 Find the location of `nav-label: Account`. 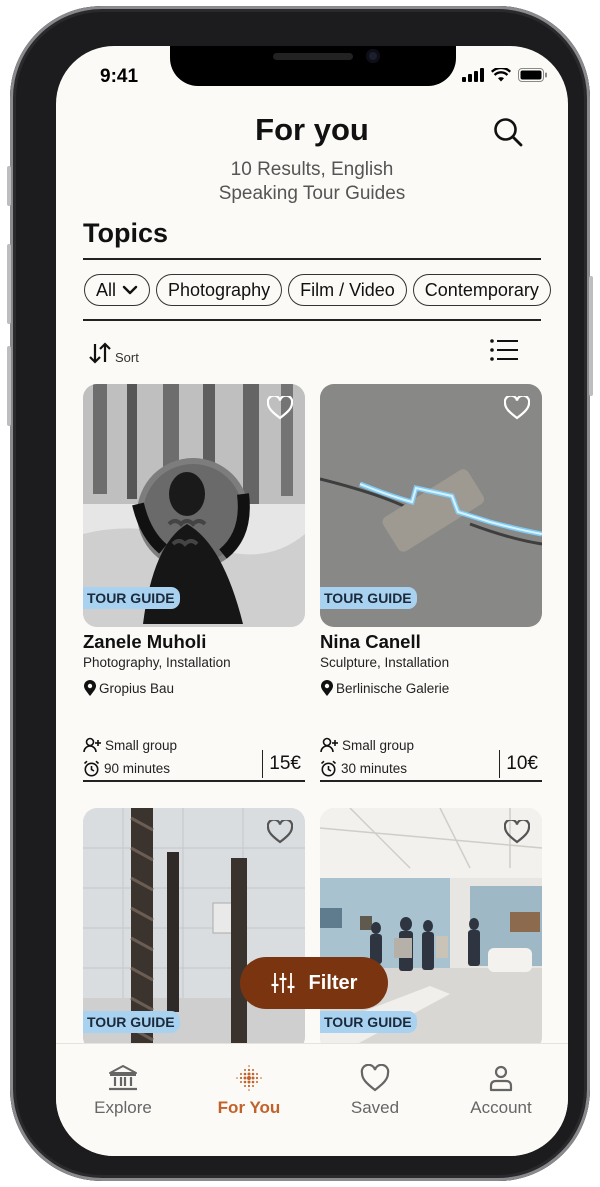

nav-label: Account is located at coordinates (501, 1107).